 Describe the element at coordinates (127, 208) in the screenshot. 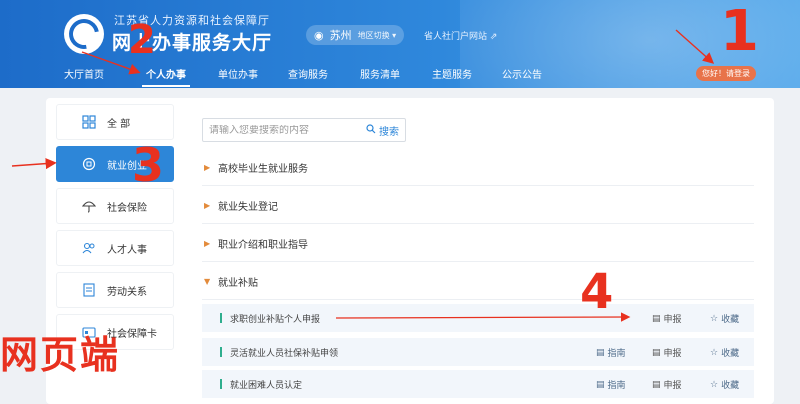

I see `category-label: 社会保险` at that location.